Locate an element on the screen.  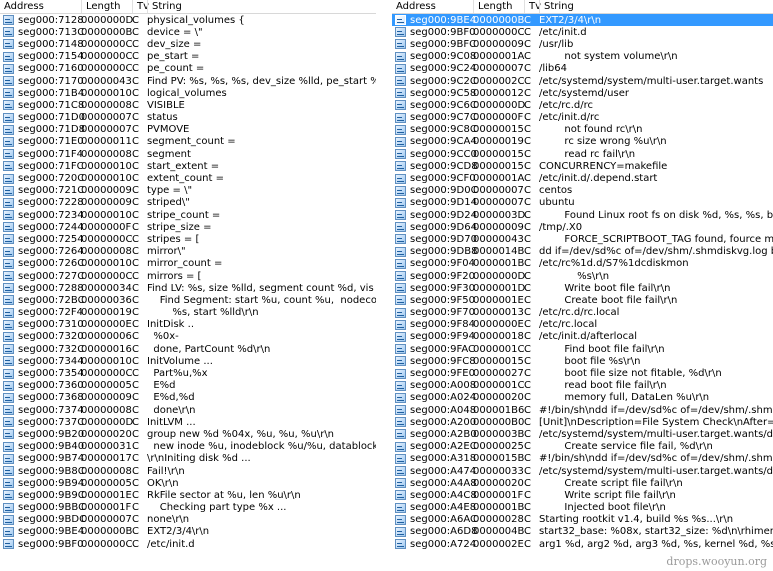
table-row: seg000:9CD8 00000015 C CONCURRENCY=makefile is located at coordinates (582, 166).